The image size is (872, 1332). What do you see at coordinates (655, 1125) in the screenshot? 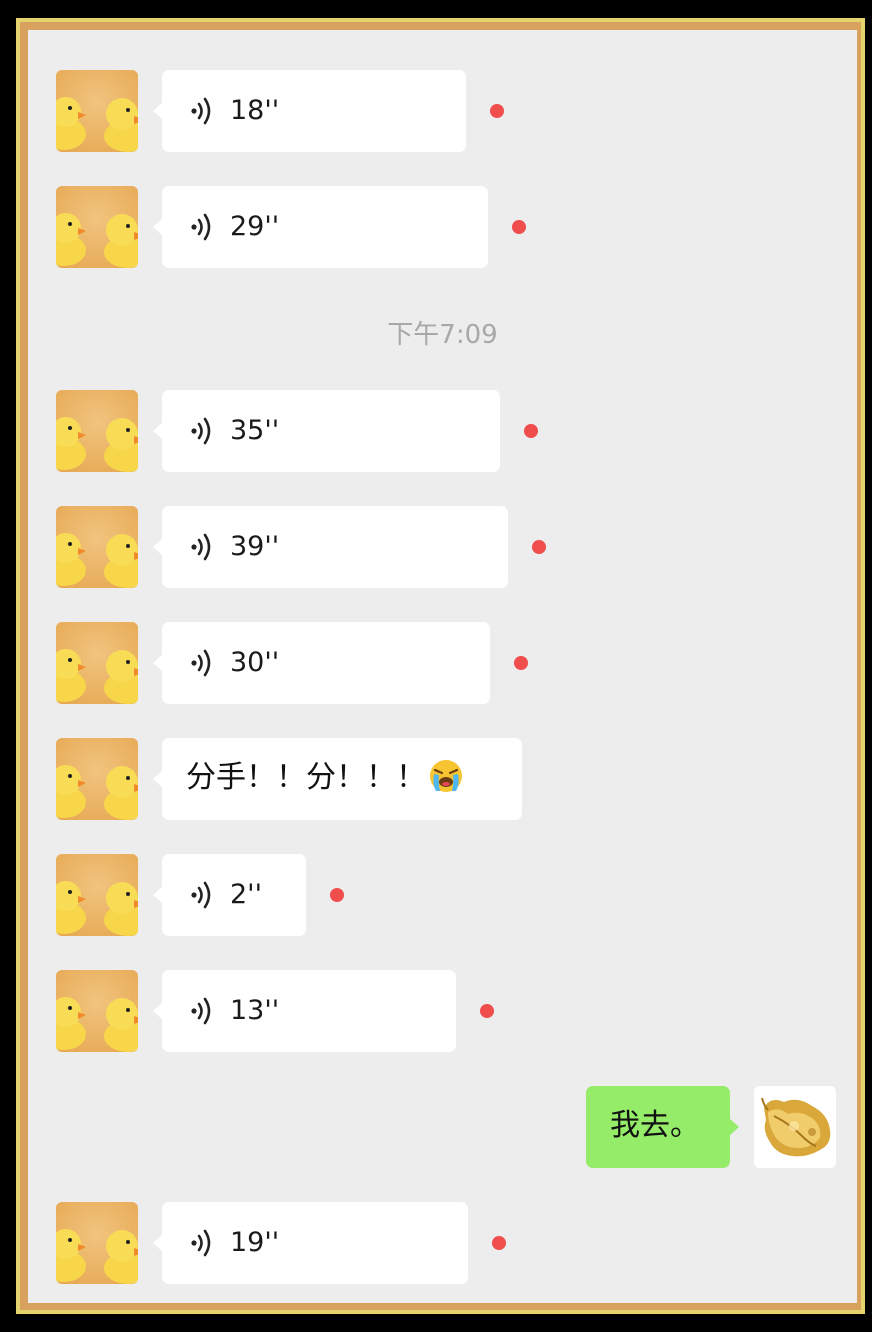
I see `own-message-text: 我去。` at bounding box center [655, 1125].